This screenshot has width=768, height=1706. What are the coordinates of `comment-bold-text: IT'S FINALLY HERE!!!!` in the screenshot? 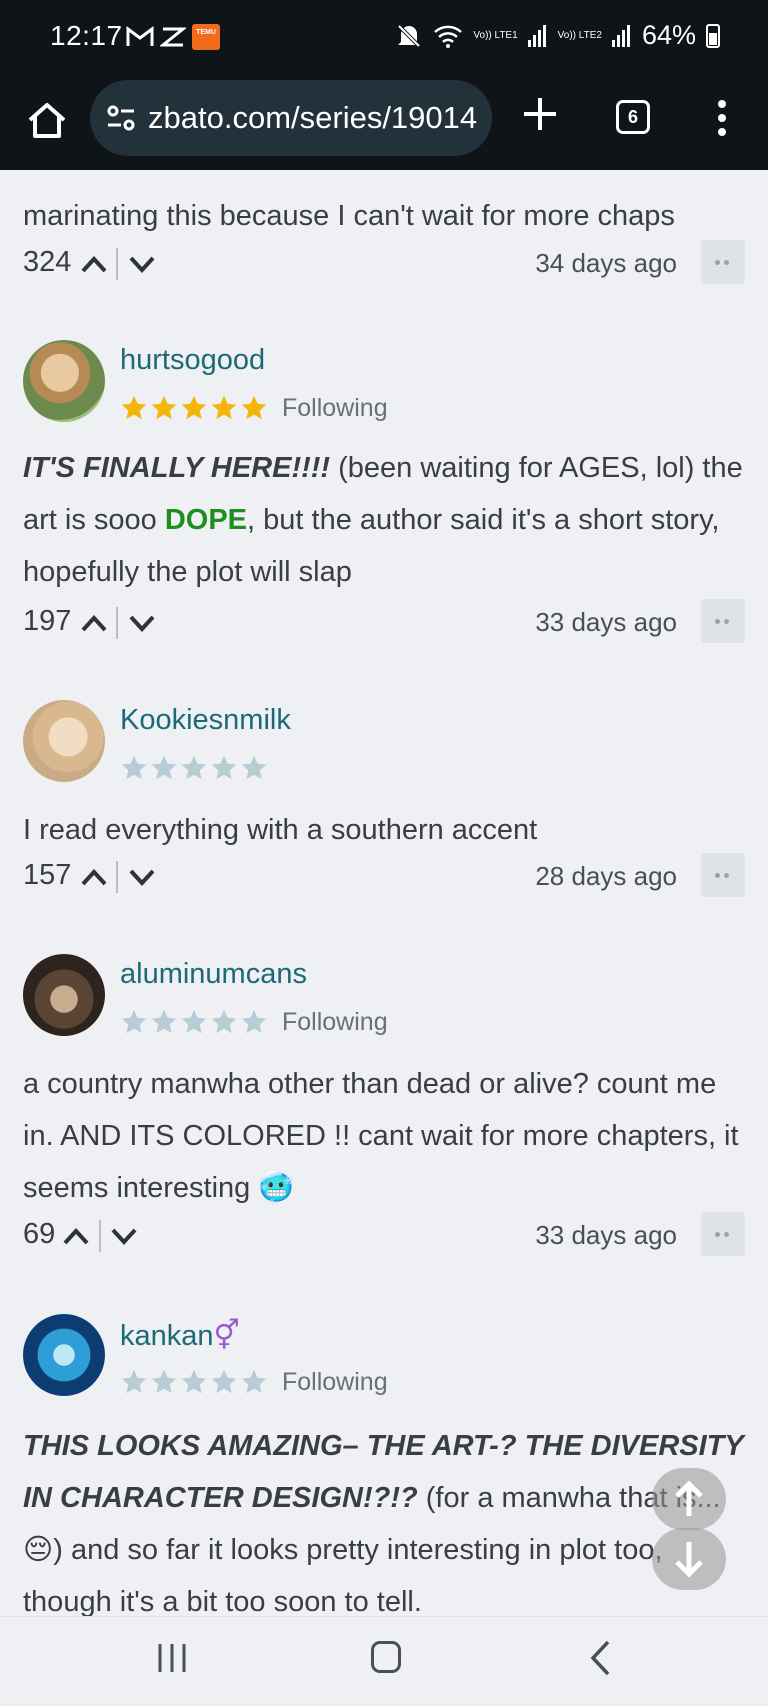 It's located at (177, 468).